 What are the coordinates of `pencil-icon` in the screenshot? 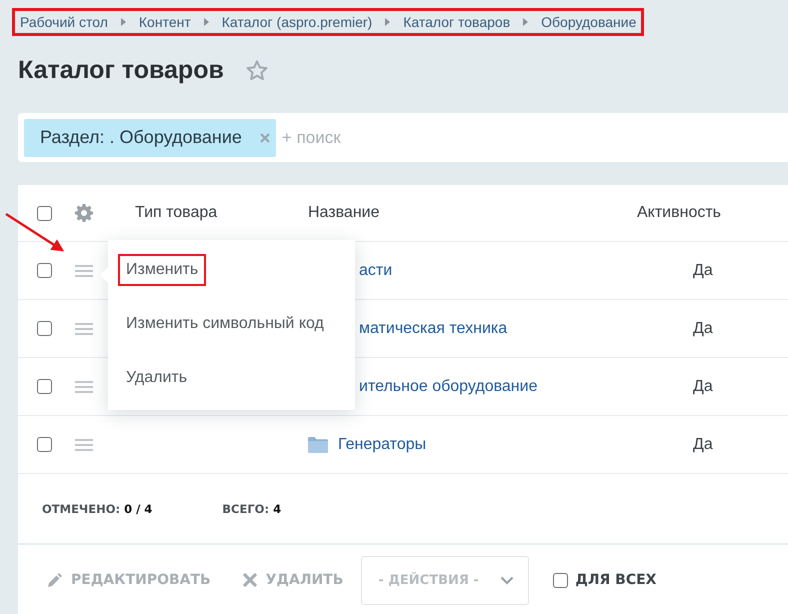 It's located at (55, 580).